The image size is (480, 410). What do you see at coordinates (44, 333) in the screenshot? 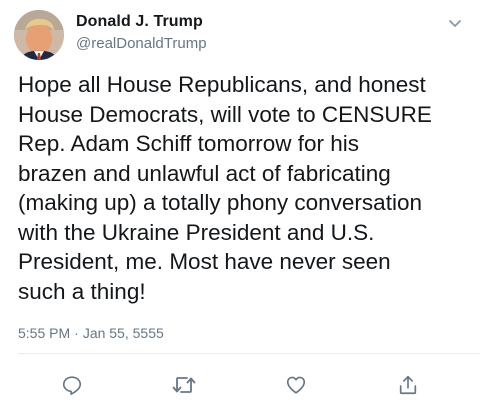
I see `tweet-time: 5:55 PM` at bounding box center [44, 333].